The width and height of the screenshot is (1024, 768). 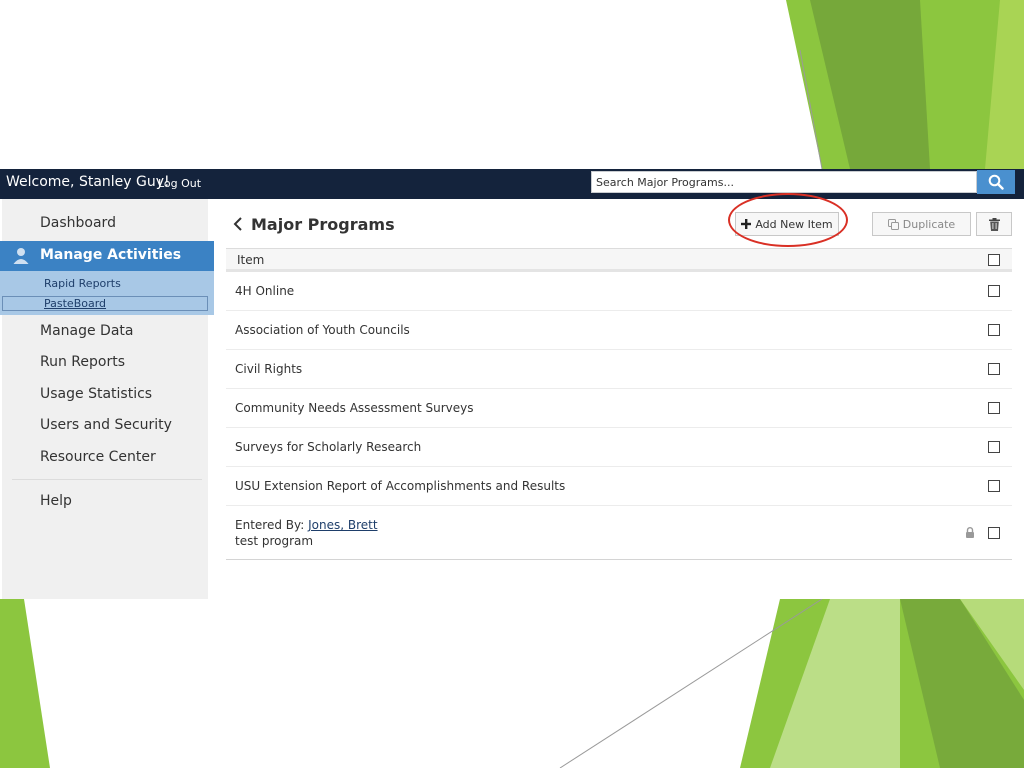 What do you see at coordinates (98, 457) in the screenshot?
I see `sidebar-item-resource-center: Resource Center` at bounding box center [98, 457].